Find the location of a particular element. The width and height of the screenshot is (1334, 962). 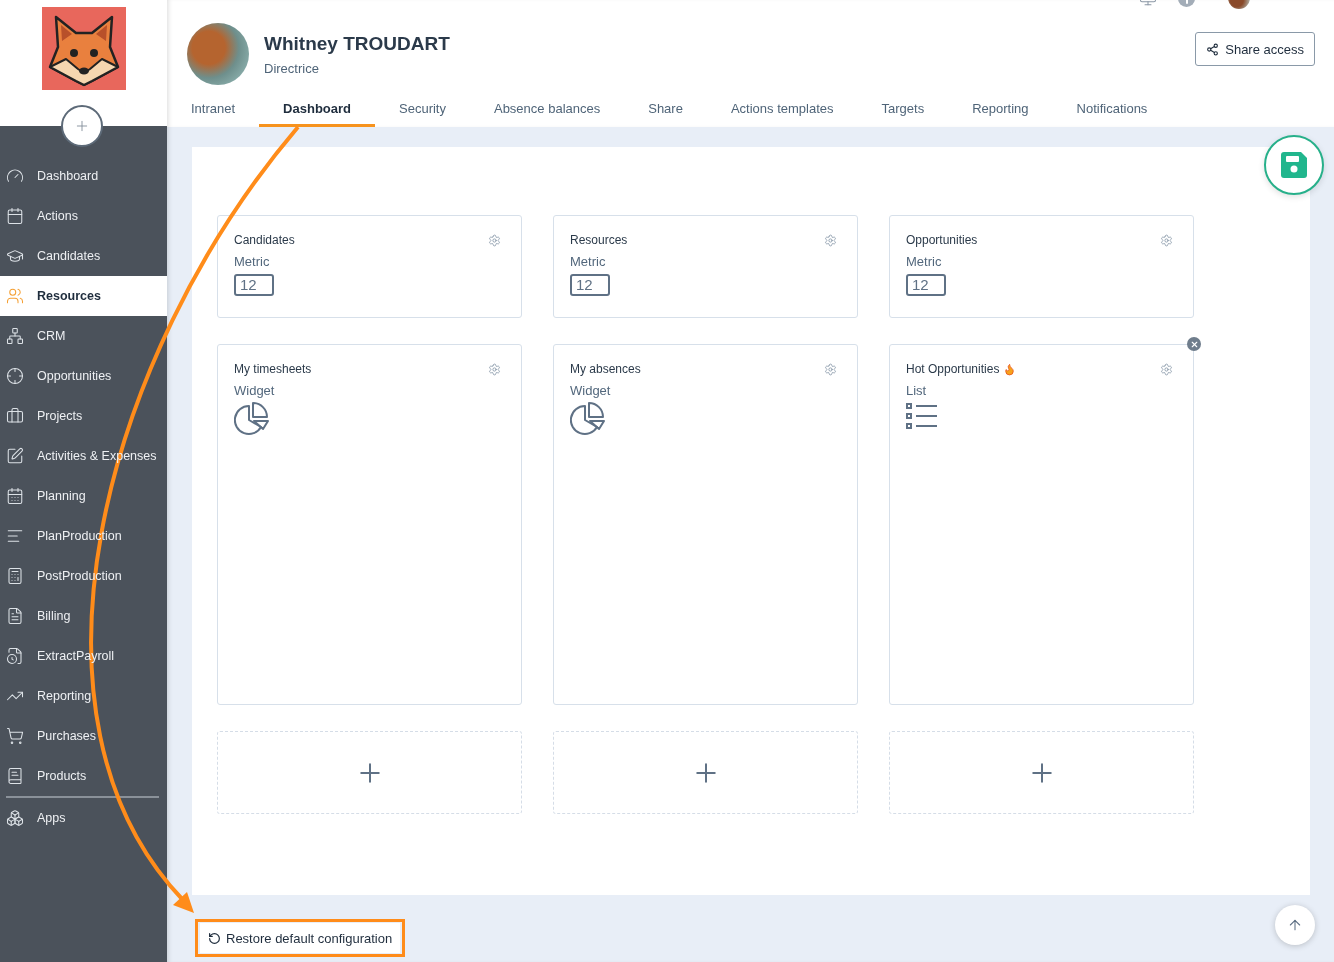

sidebar-item: Projects is located at coordinates (83, 416).